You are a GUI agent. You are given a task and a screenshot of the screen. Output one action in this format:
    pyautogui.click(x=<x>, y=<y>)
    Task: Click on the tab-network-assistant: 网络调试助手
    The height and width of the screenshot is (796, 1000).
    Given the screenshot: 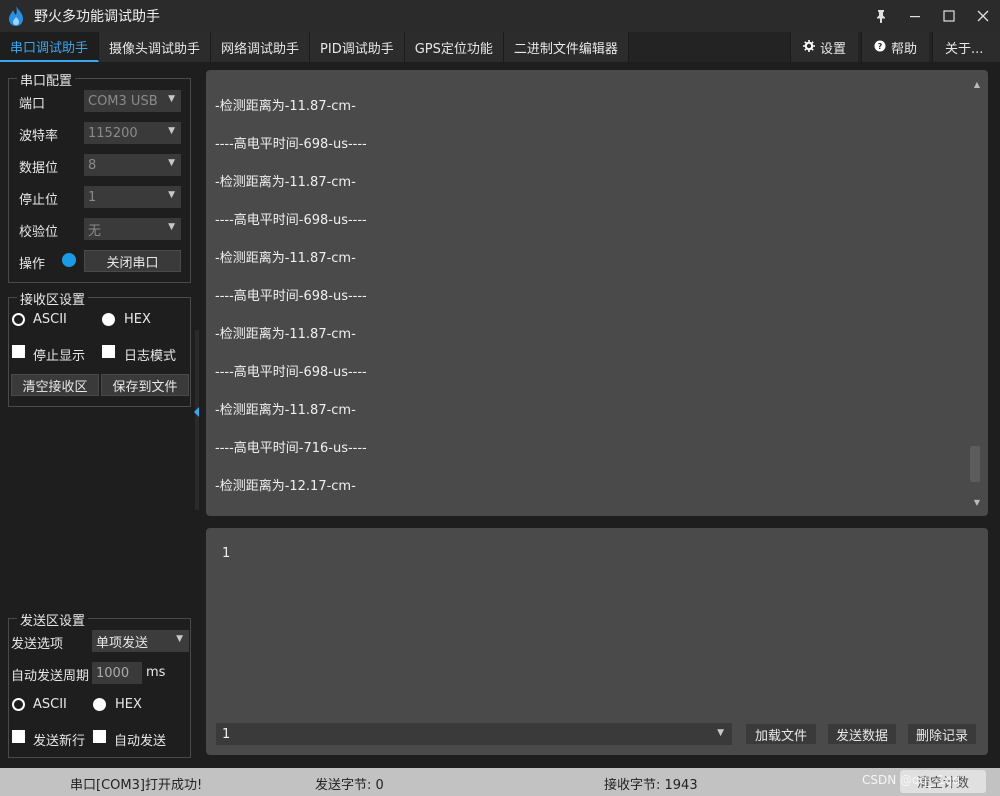 What is the action you would take?
    pyautogui.click(x=261, y=47)
    